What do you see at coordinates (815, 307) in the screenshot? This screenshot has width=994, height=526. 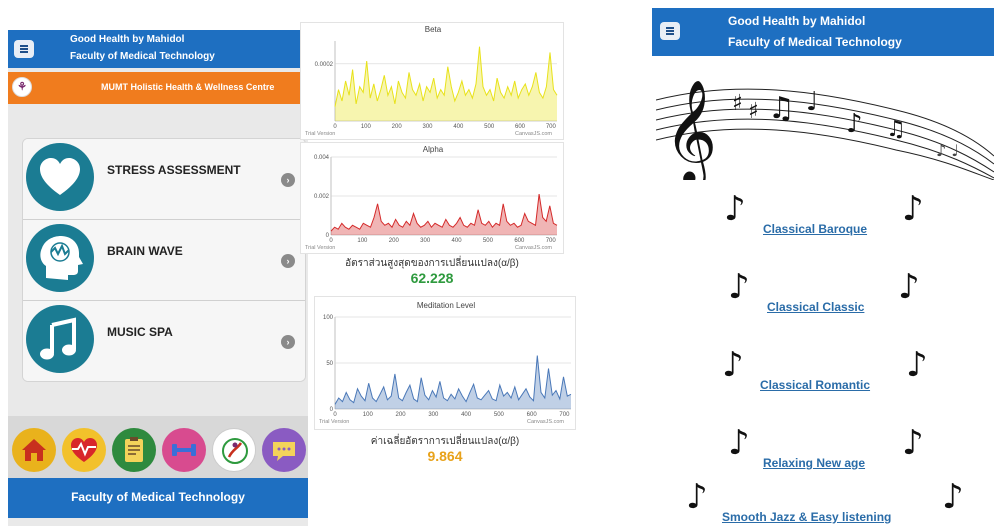 I see `link-classical-classic: Classical Classic` at bounding box center [815, 307].